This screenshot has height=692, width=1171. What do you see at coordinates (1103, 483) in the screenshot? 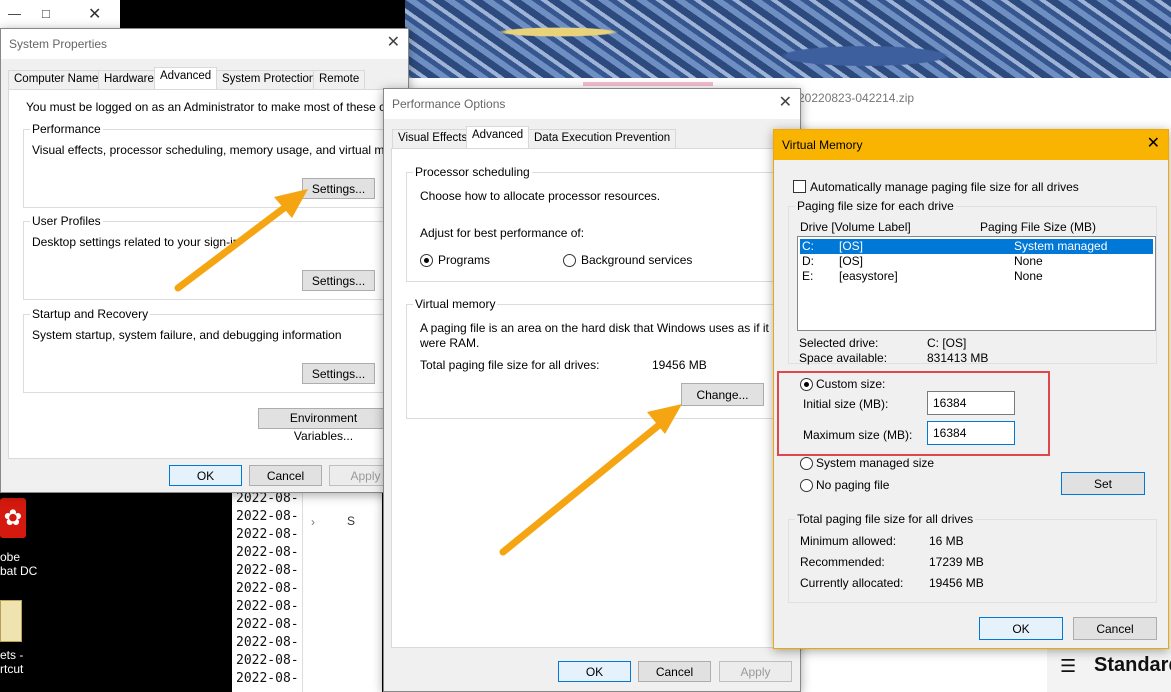
I see `set-button: Set` at bounding box center [1103, 483].